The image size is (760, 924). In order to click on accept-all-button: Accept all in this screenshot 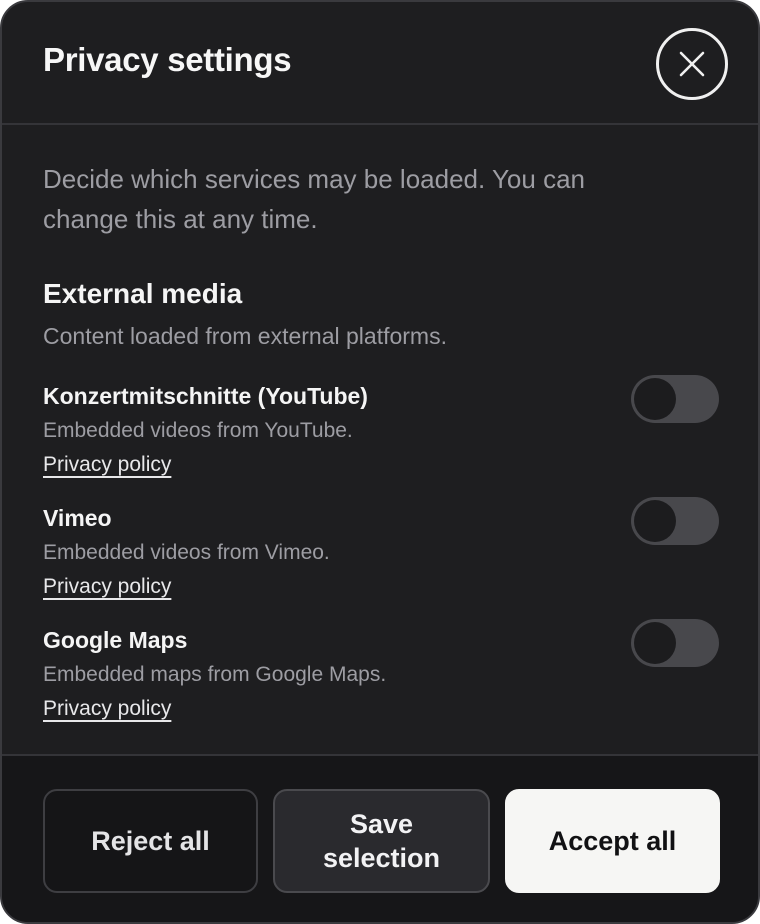, I will do `click(612, 841)`.